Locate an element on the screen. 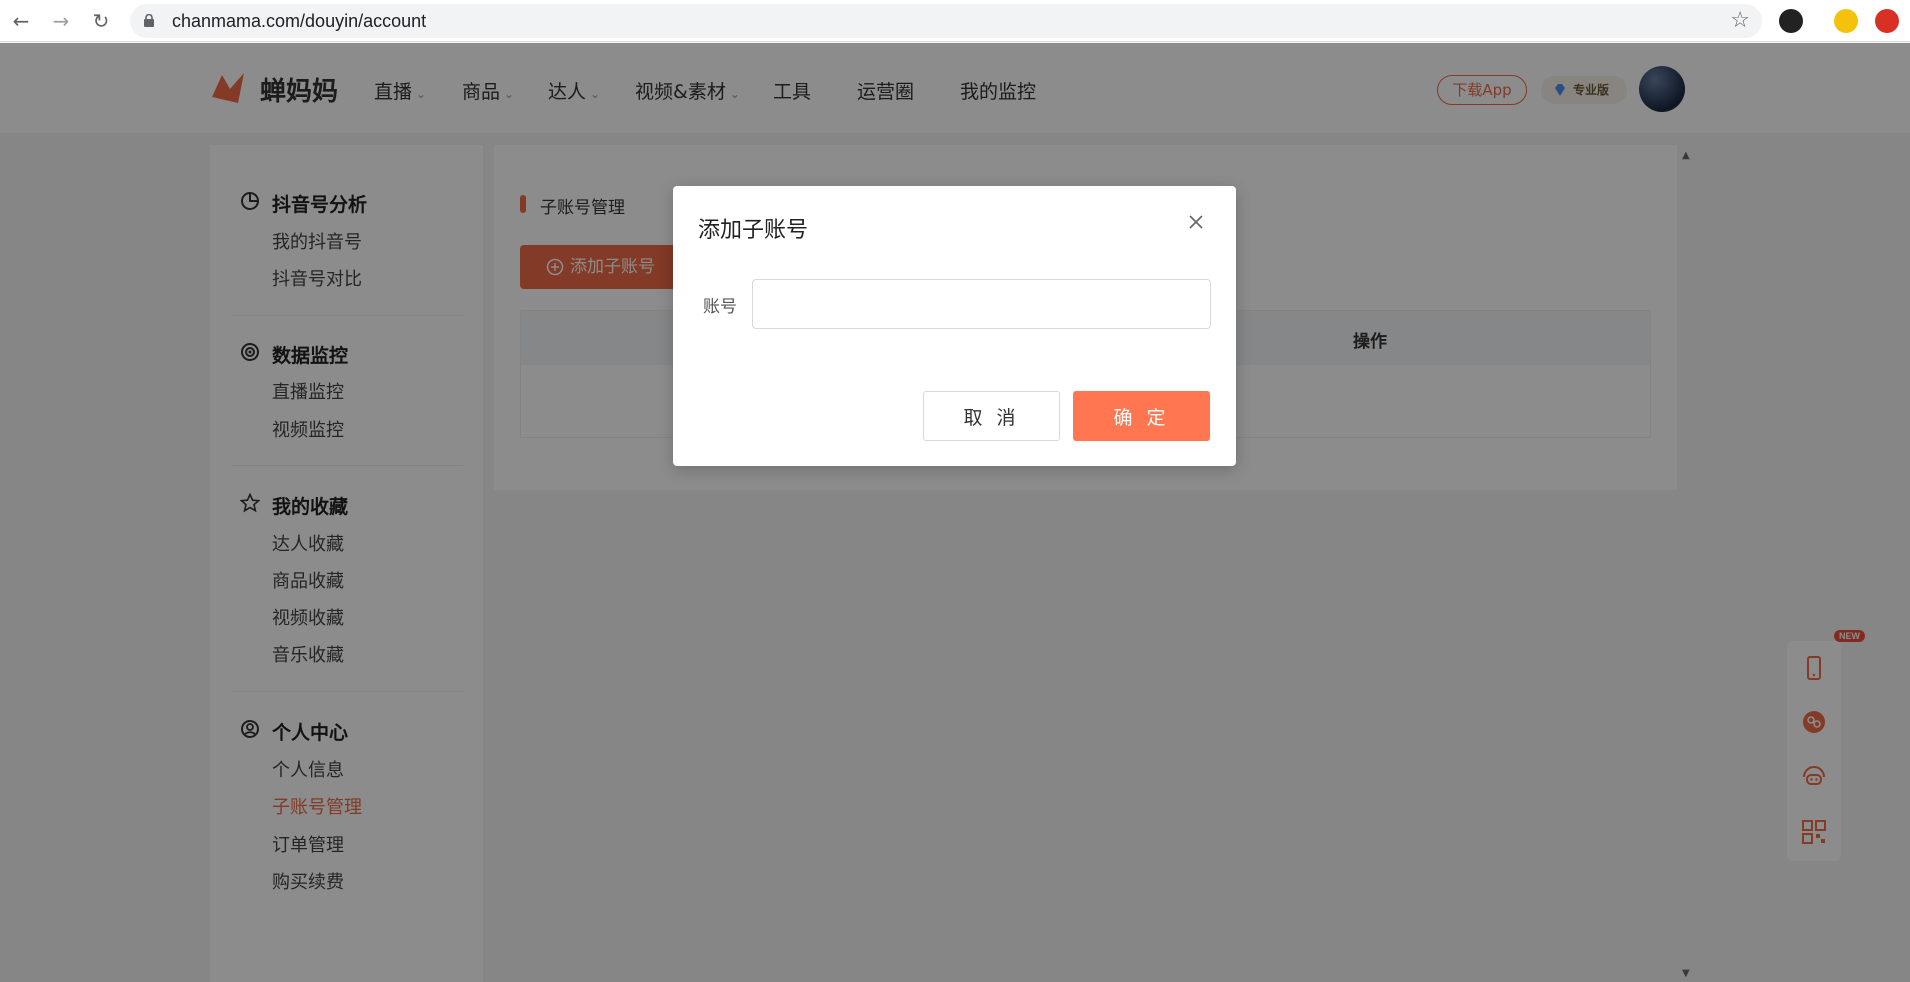 The width and height of the screenshot is (1910, 982). back-icon: ← is located at coordinates (21, 21).